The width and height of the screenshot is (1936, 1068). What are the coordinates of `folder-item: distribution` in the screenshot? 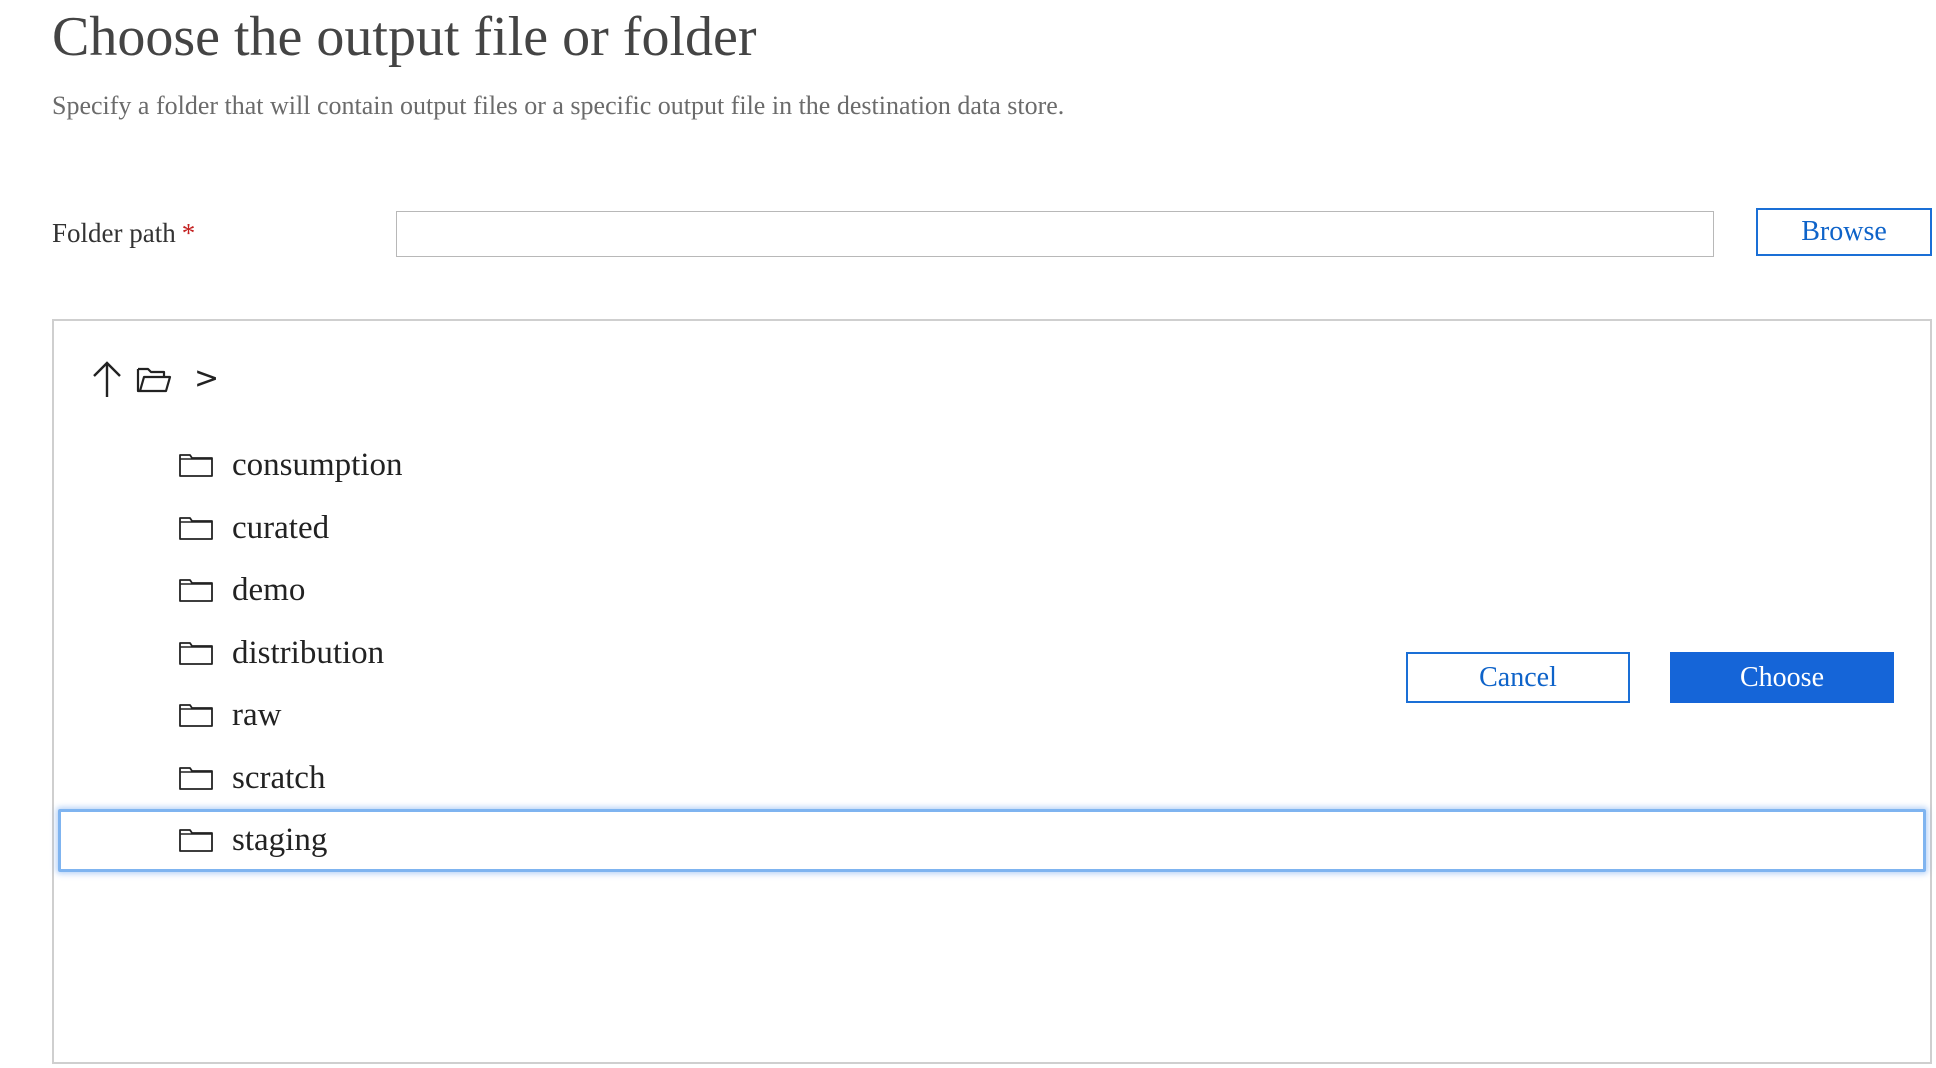 It's located at (992, 653).